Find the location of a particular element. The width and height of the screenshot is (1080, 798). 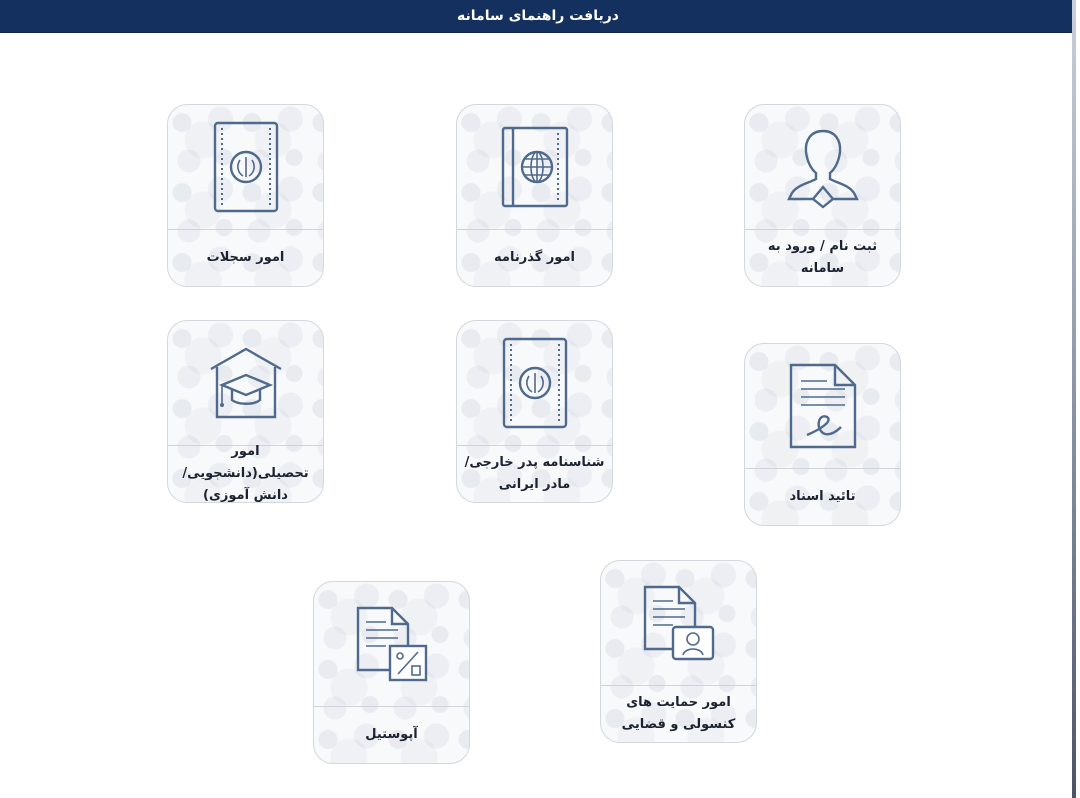

user-icon is located at coordinates (822, 169).